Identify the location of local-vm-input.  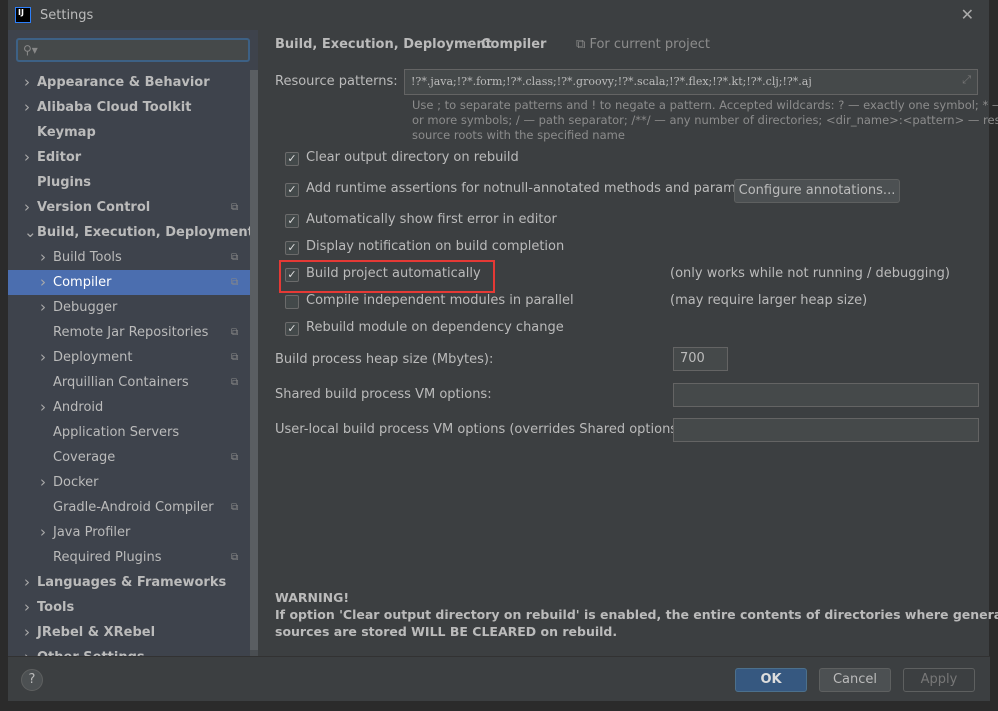
(826, 430).